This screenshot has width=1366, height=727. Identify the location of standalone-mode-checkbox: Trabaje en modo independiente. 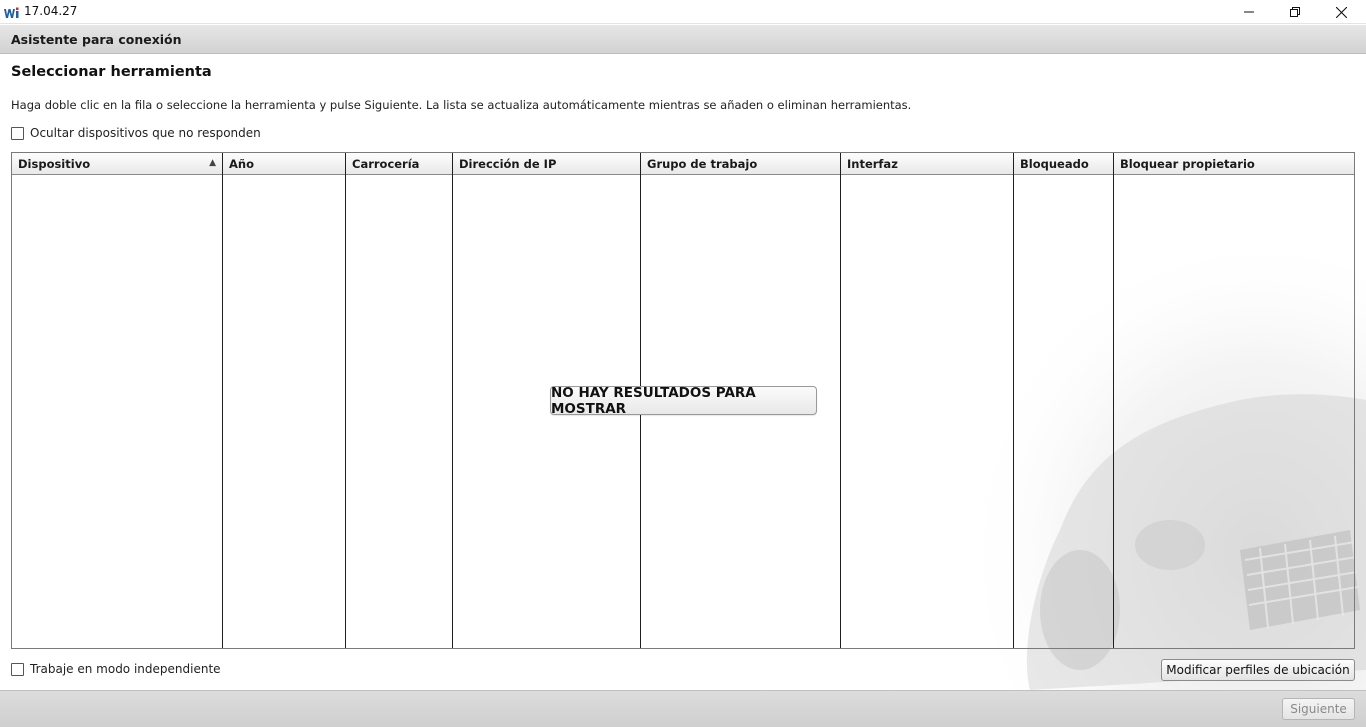
(116, 669).